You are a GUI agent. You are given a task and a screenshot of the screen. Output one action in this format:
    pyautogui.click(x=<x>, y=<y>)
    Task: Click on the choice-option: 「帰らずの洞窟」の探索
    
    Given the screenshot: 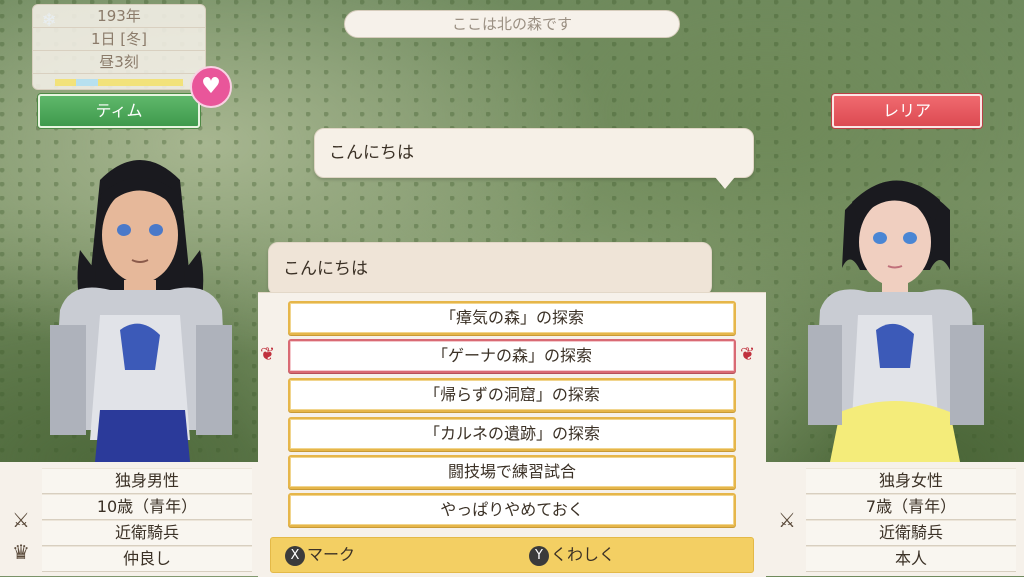 What is the action you would take?
    pyautogui.click(x=512, y=395)
    